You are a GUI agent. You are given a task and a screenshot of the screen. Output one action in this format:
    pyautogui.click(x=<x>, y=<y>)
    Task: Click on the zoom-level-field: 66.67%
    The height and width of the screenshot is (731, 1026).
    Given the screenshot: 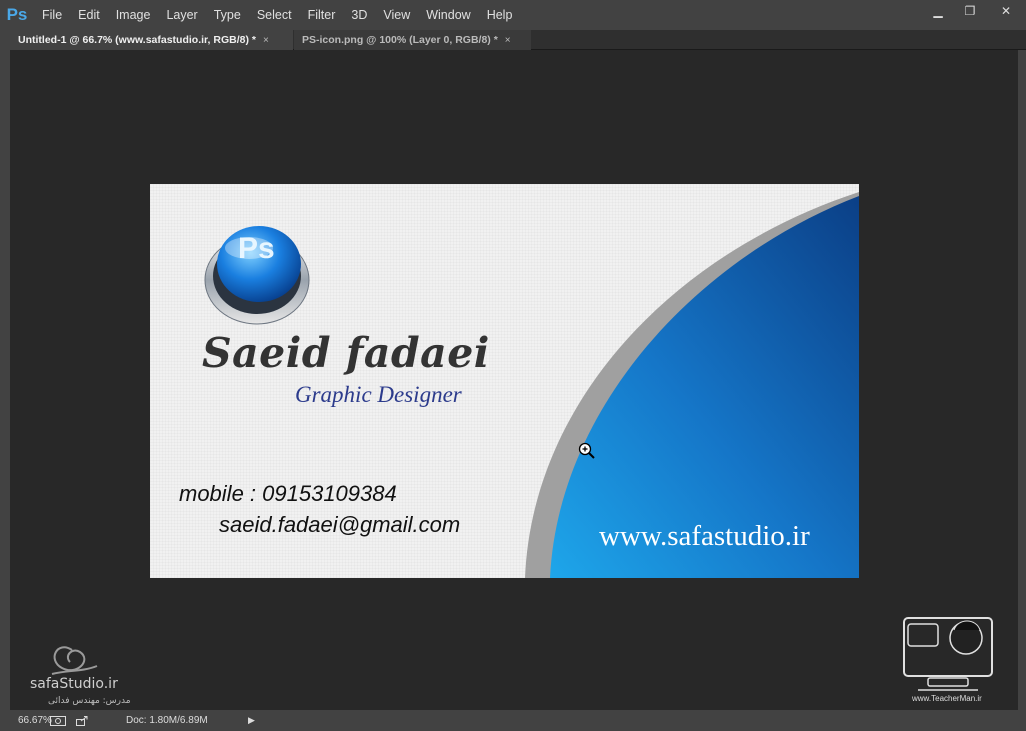 What is the action you would take?
    pyautogui.click(x=26, y=720)
    